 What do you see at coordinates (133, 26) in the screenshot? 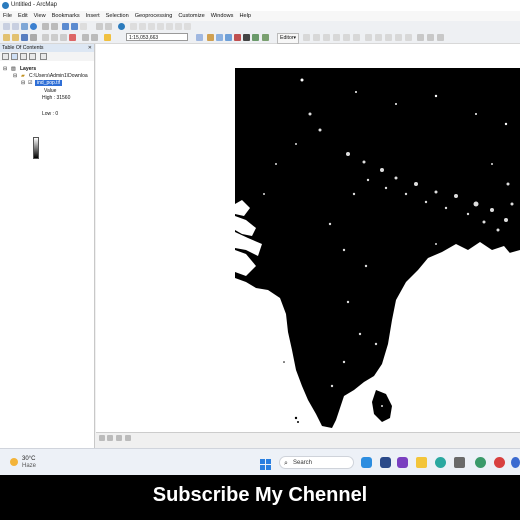
I see `find-icon` at bounding box center [133, 26].